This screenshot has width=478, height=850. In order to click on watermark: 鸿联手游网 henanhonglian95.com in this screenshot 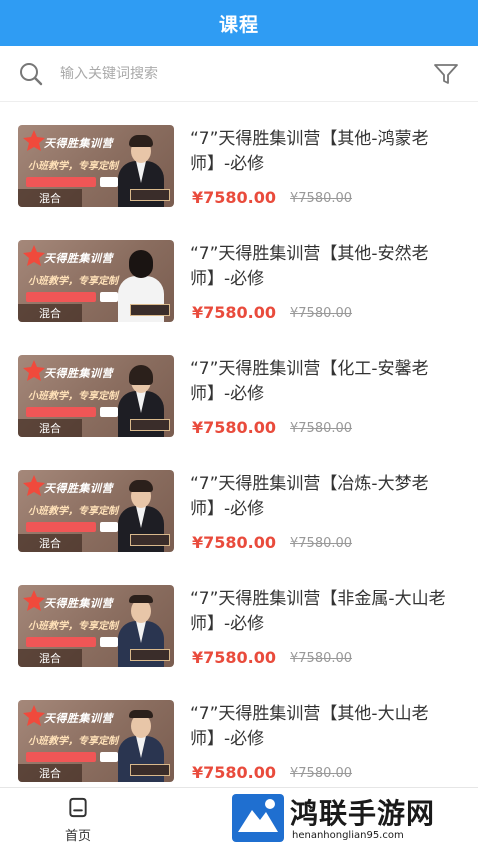, I will do `click(350, 819)`.